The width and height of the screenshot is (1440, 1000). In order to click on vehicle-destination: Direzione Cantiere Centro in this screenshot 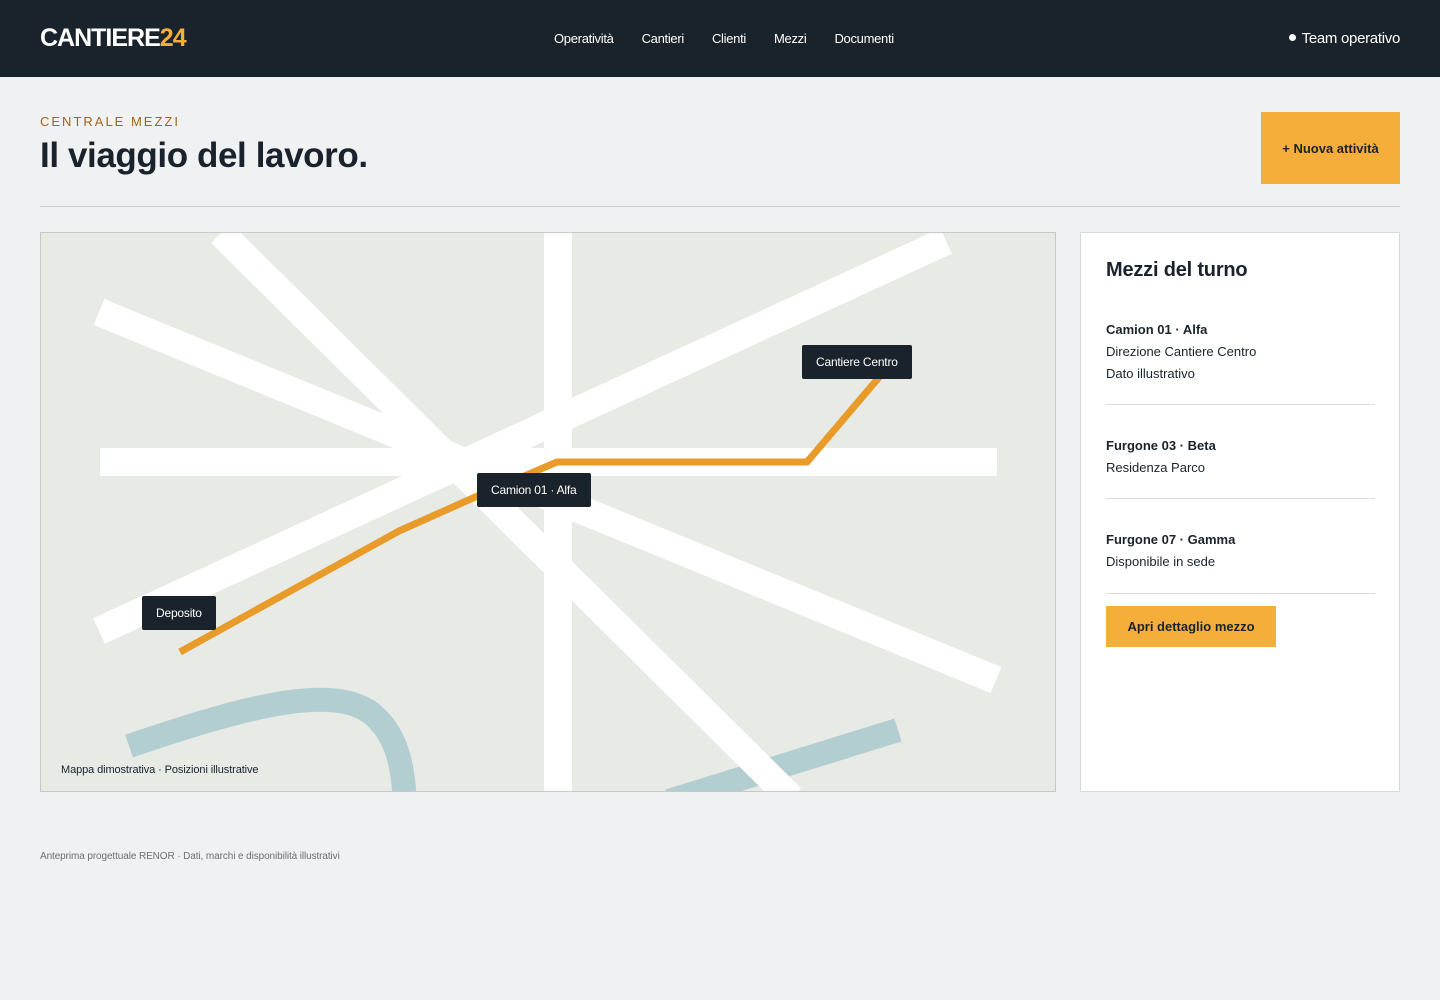, I will do `click(1181, 351)`.